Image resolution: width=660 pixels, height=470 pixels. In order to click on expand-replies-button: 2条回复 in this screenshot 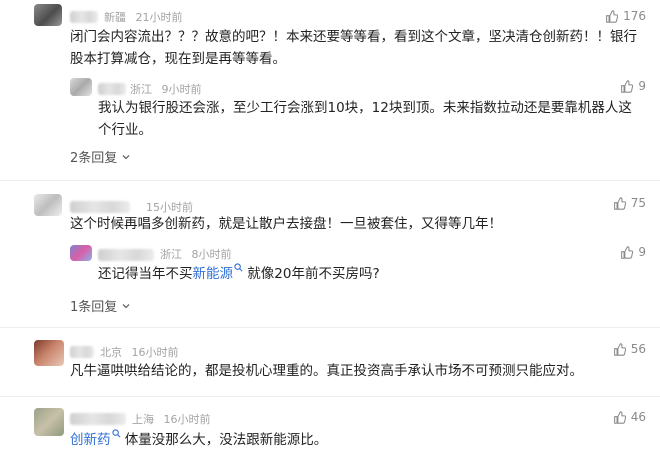, I will do `click(100, 156)`.